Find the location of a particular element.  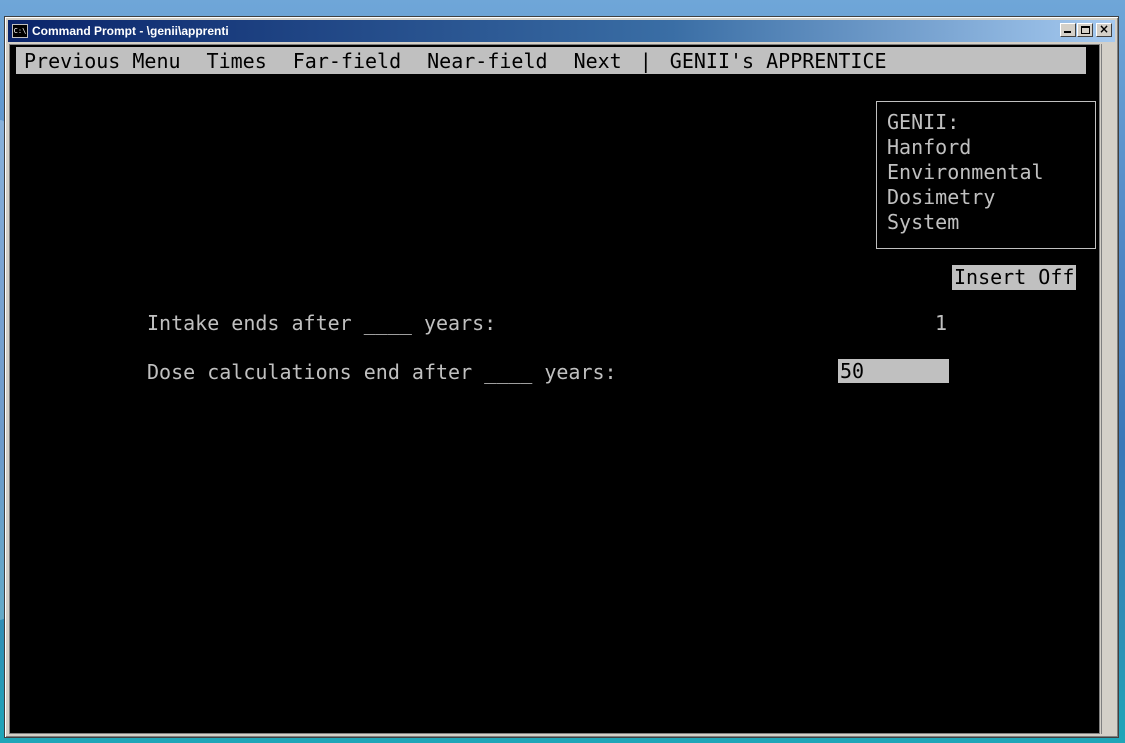

window-title: Command Prompt - \genii\apprenti is located at coordinates (130, 31).